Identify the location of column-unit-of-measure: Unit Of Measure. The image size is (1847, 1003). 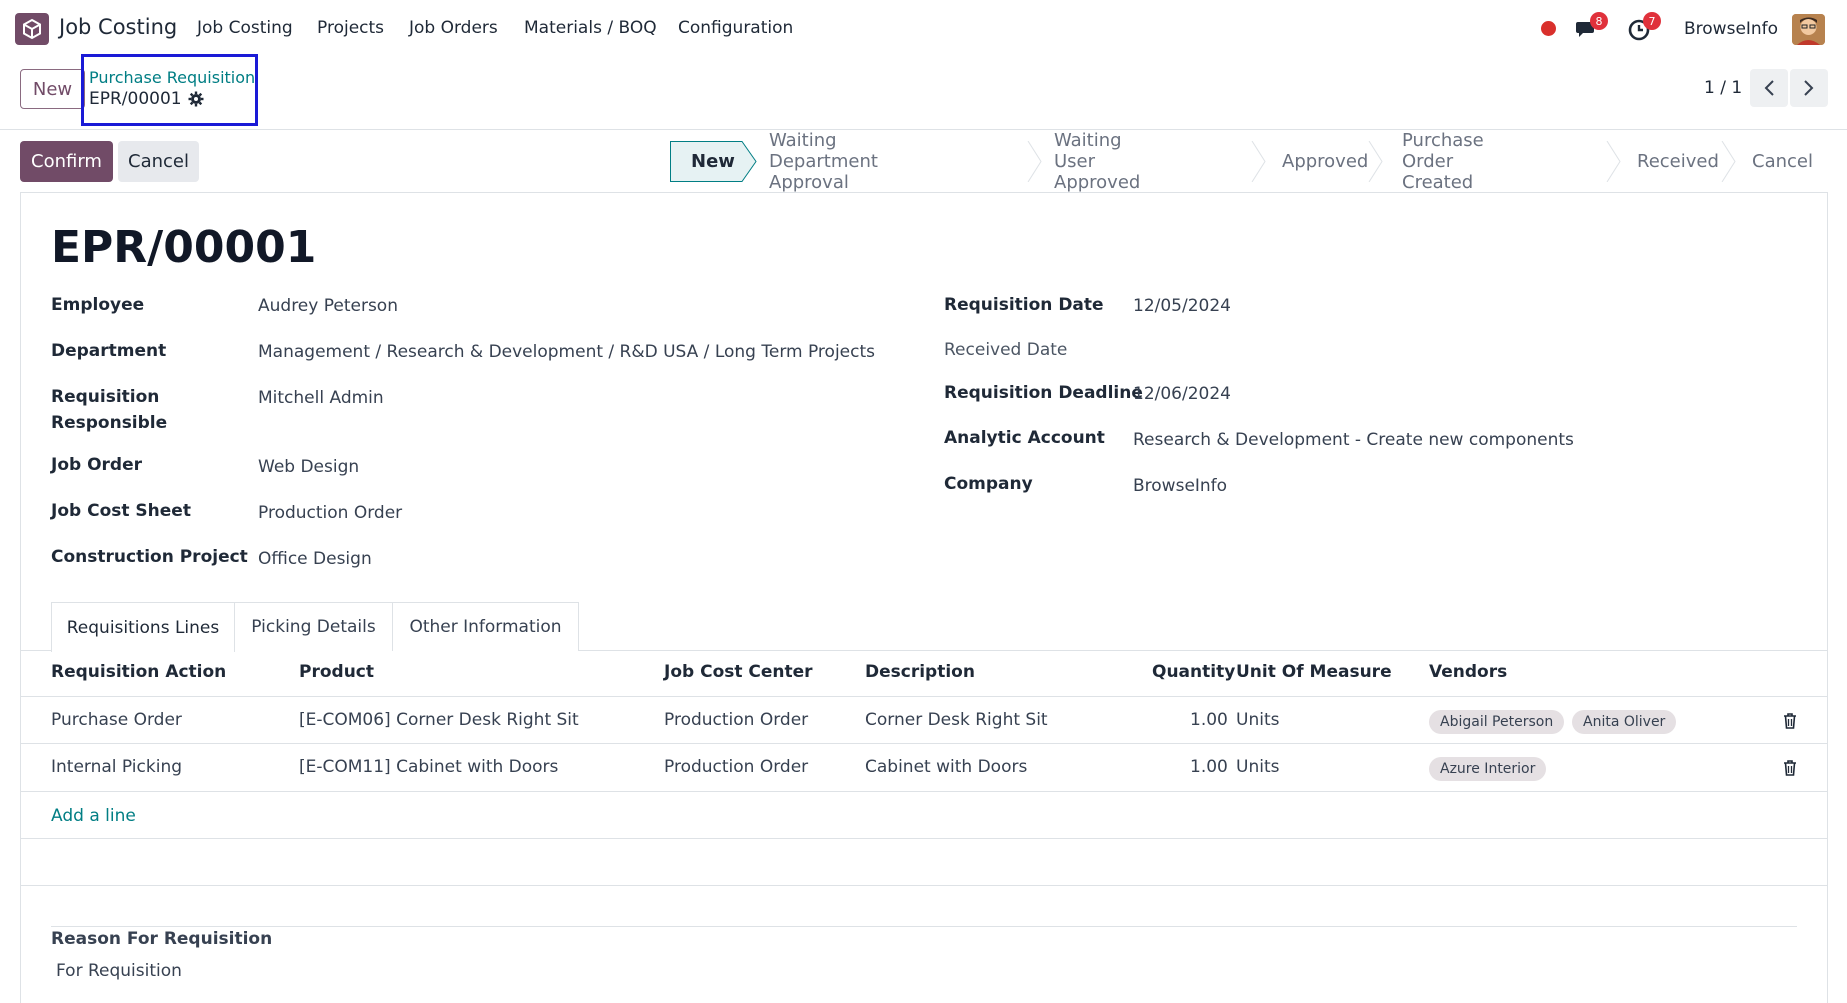
(1314, 672).